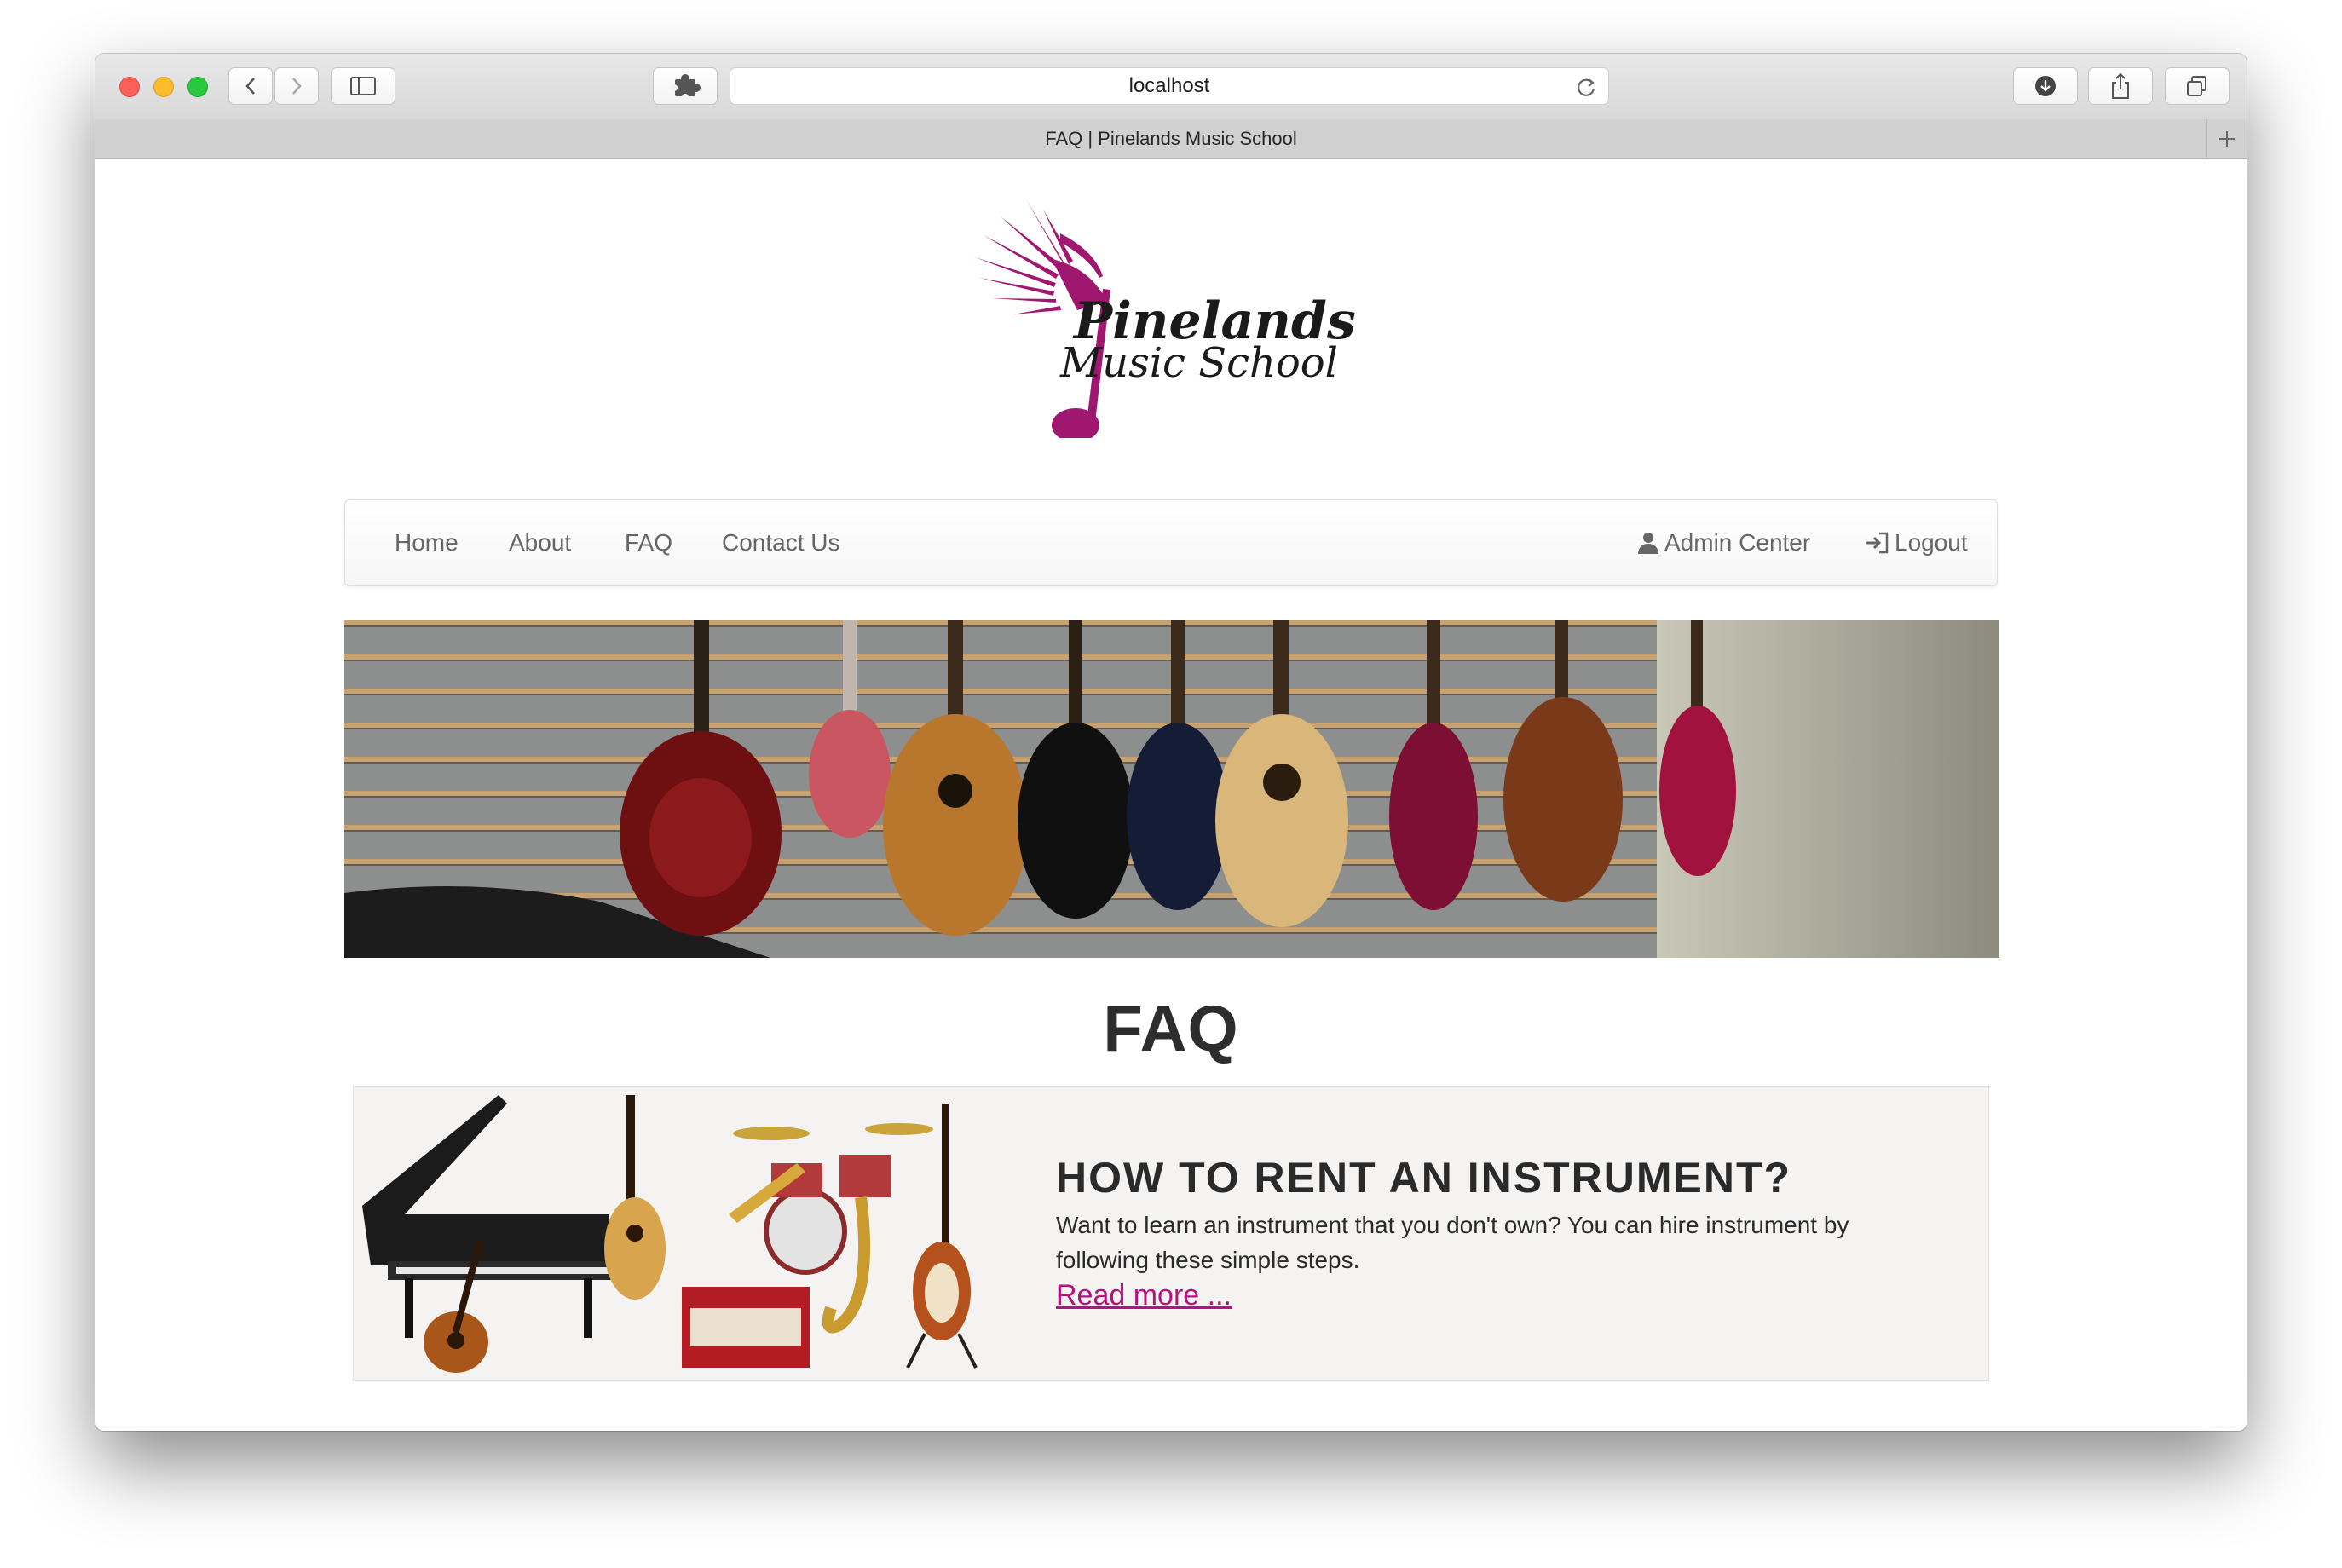  I want to click on sidebar-icon, so click(363, 86).